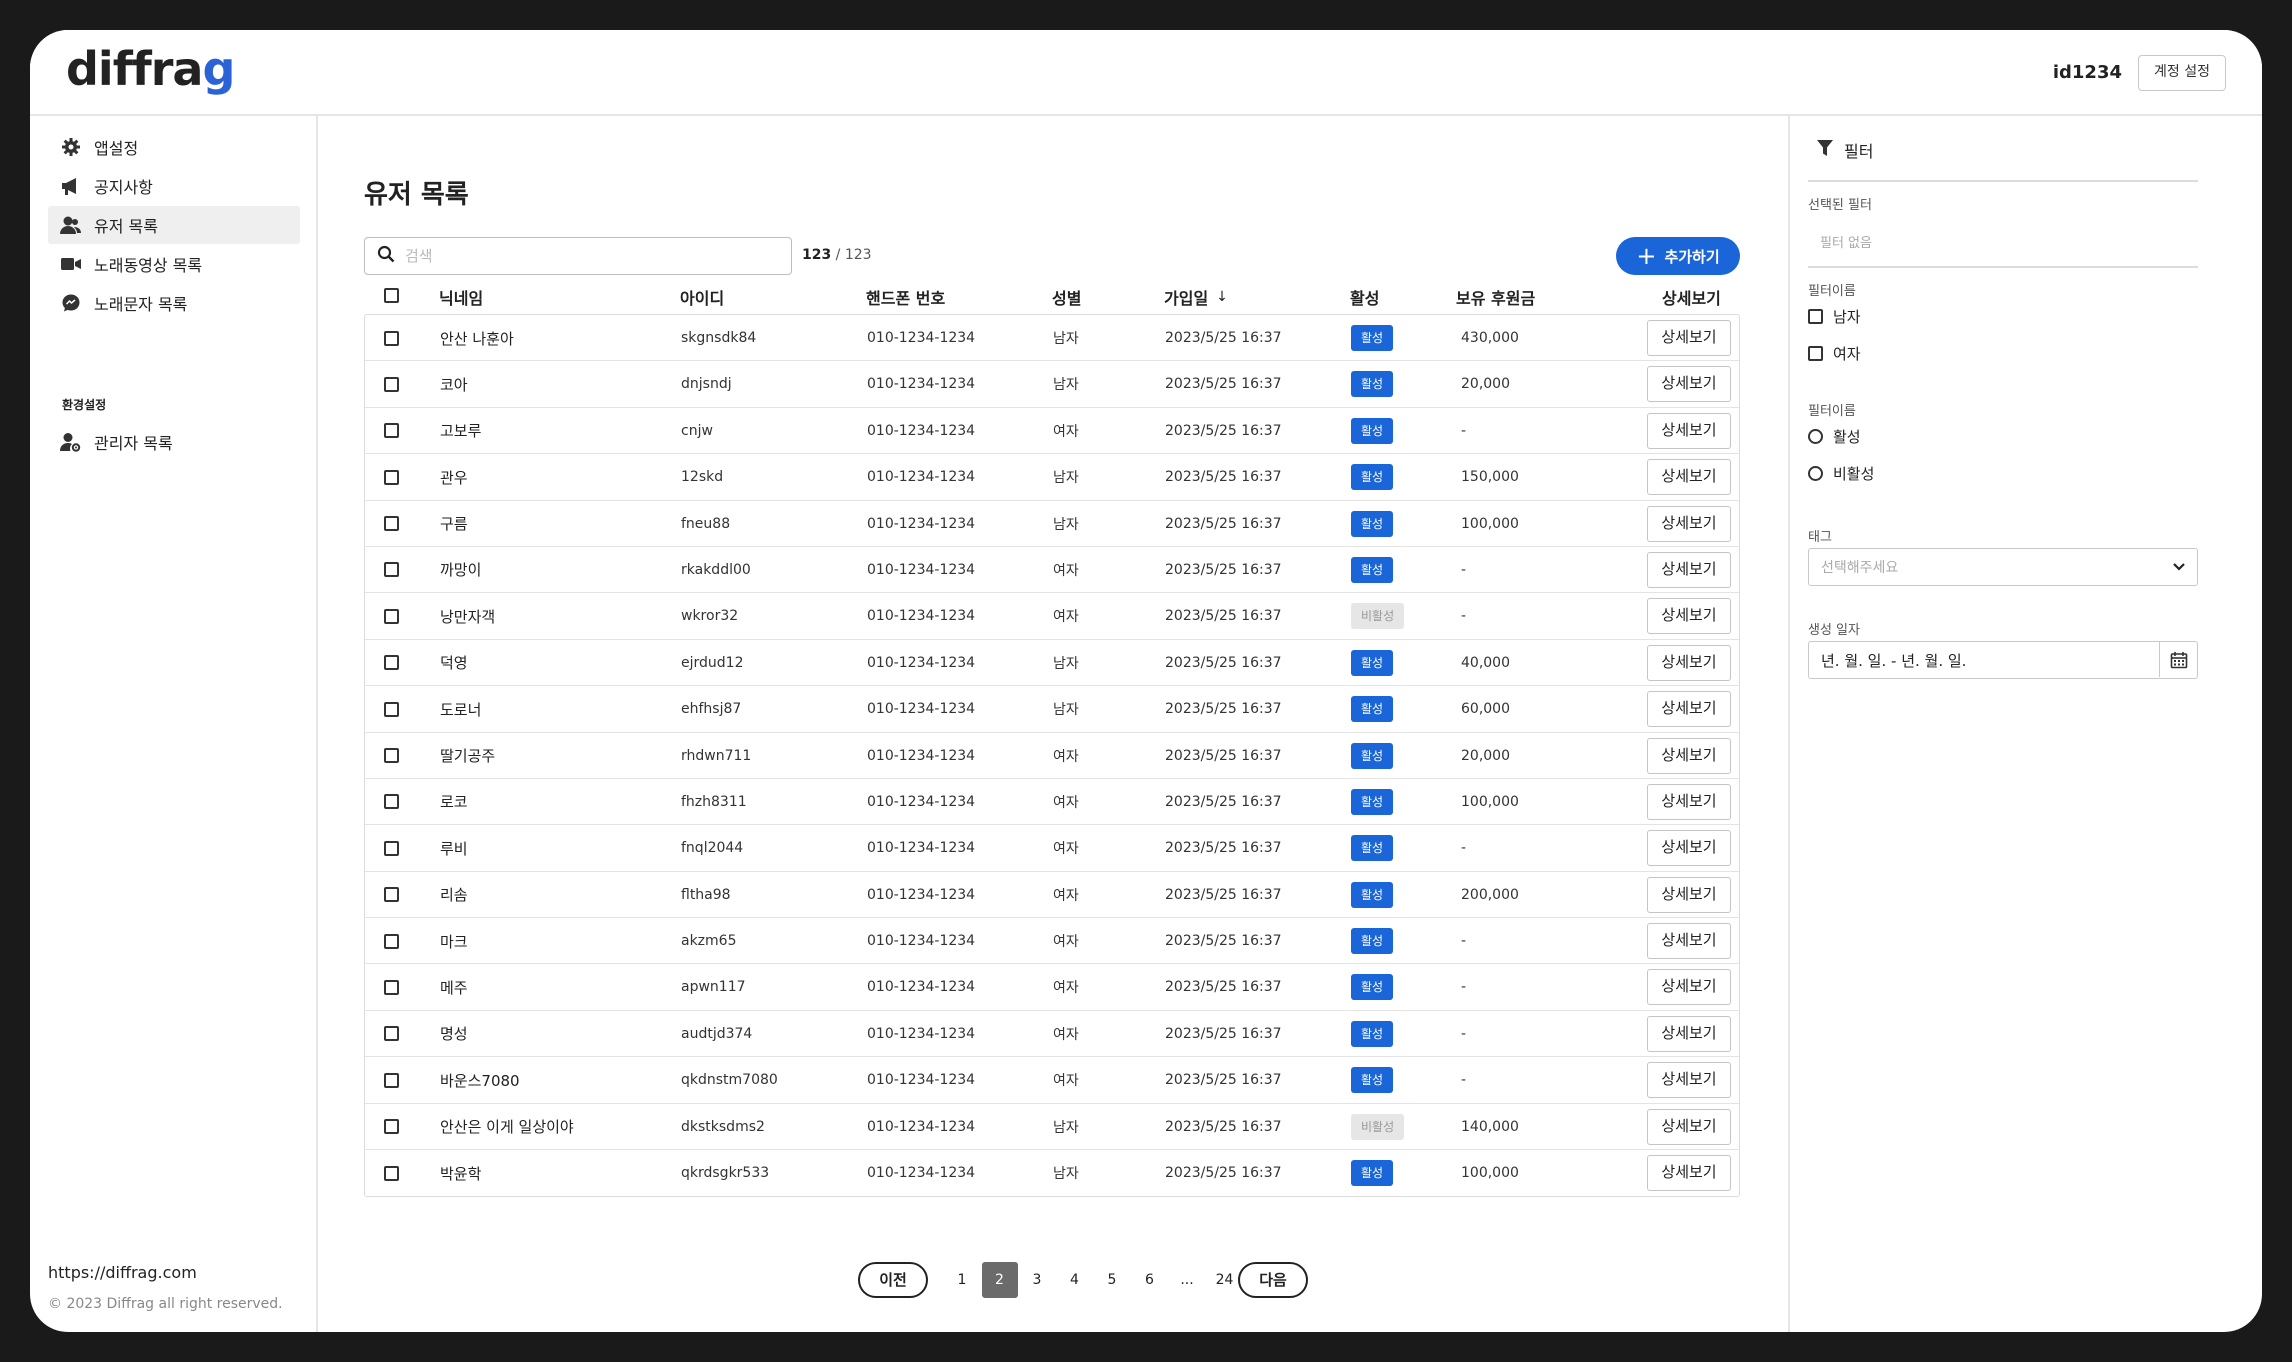 The image size is (2292, 1362). I want to click on page-number: 2, so click(999, 1280).